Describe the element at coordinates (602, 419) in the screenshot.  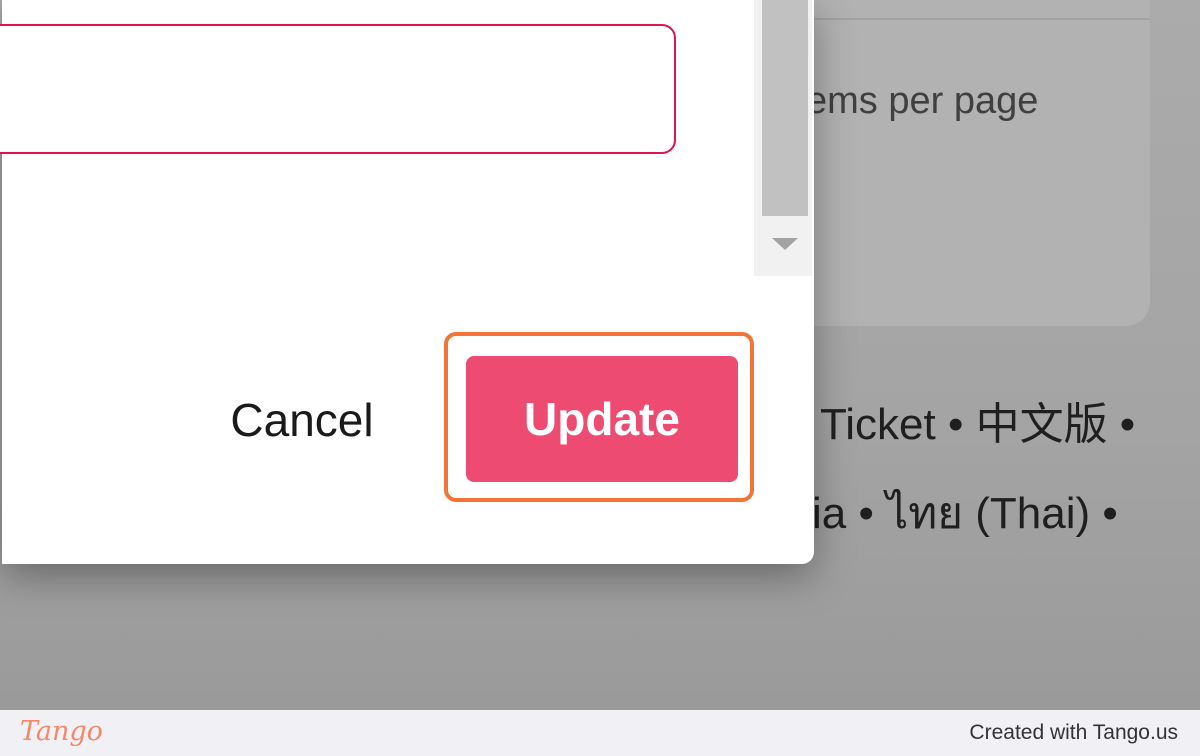
I see `update-button: Update` at that location.